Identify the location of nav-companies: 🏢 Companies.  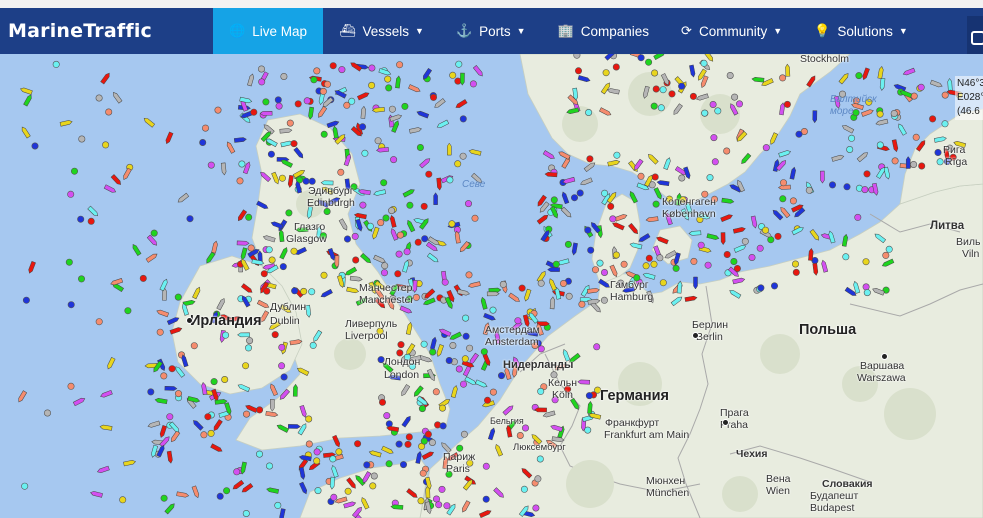
(603, 31).